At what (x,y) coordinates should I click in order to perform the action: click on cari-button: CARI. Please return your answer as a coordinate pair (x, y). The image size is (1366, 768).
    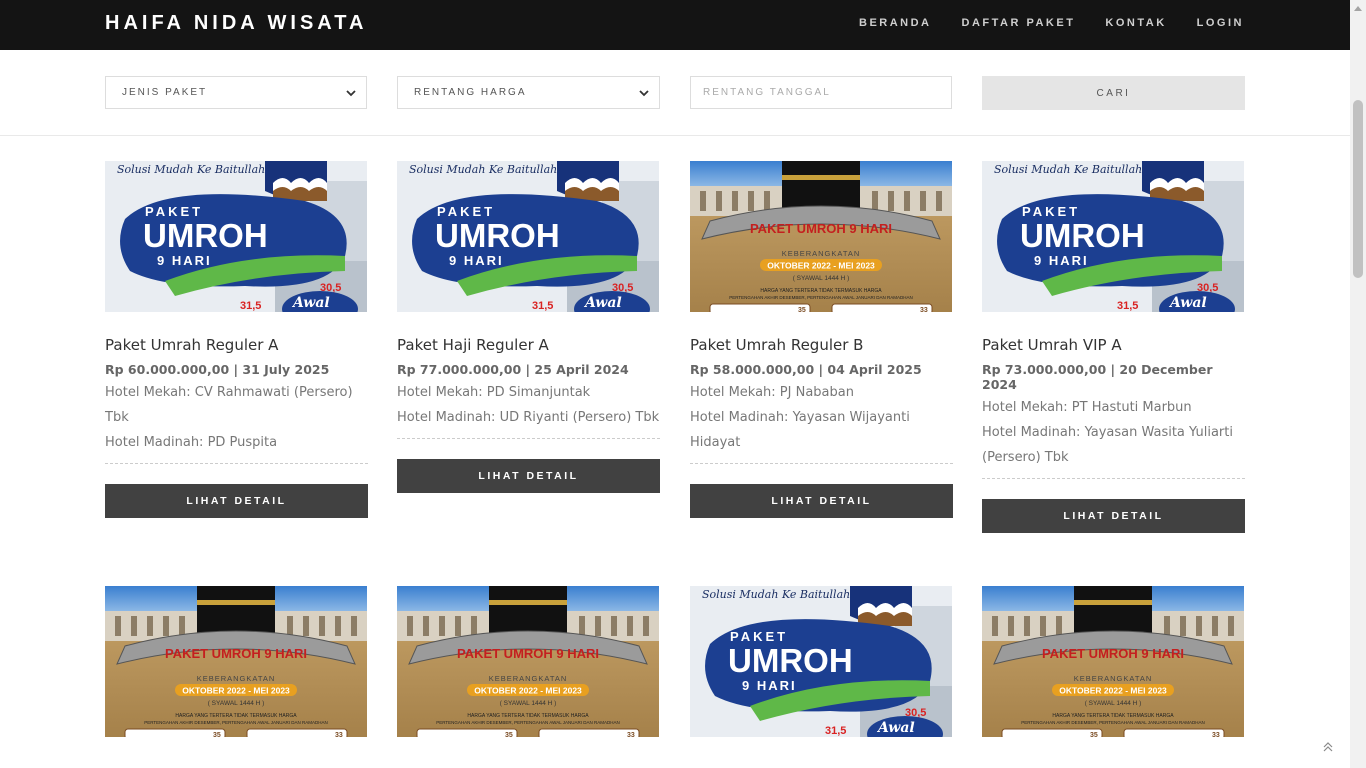
    Looking at the image, I should click on (1113, 93).